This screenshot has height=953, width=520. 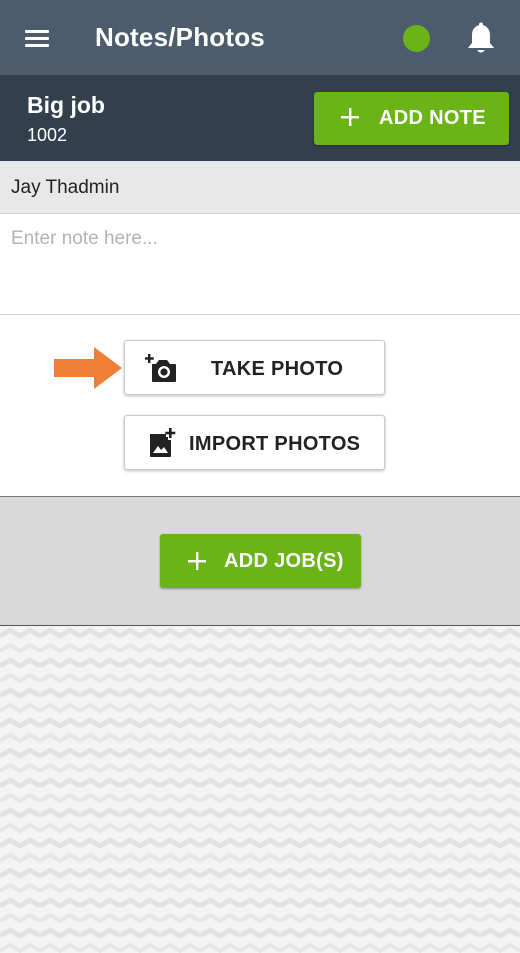 What do you see at coordinates (163, 442) in the screenshot?
I see `add-image-icon` at bounding box center [163, 442].